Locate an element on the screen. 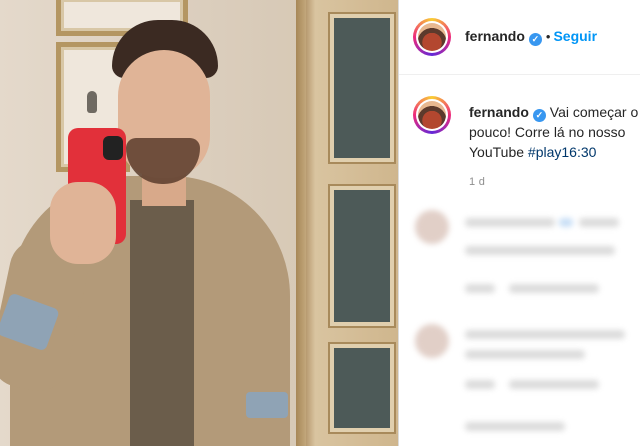 Image resolution: width=640 pixels, height=446 pixels. sleeve-band is located at coordinates (267, 405).